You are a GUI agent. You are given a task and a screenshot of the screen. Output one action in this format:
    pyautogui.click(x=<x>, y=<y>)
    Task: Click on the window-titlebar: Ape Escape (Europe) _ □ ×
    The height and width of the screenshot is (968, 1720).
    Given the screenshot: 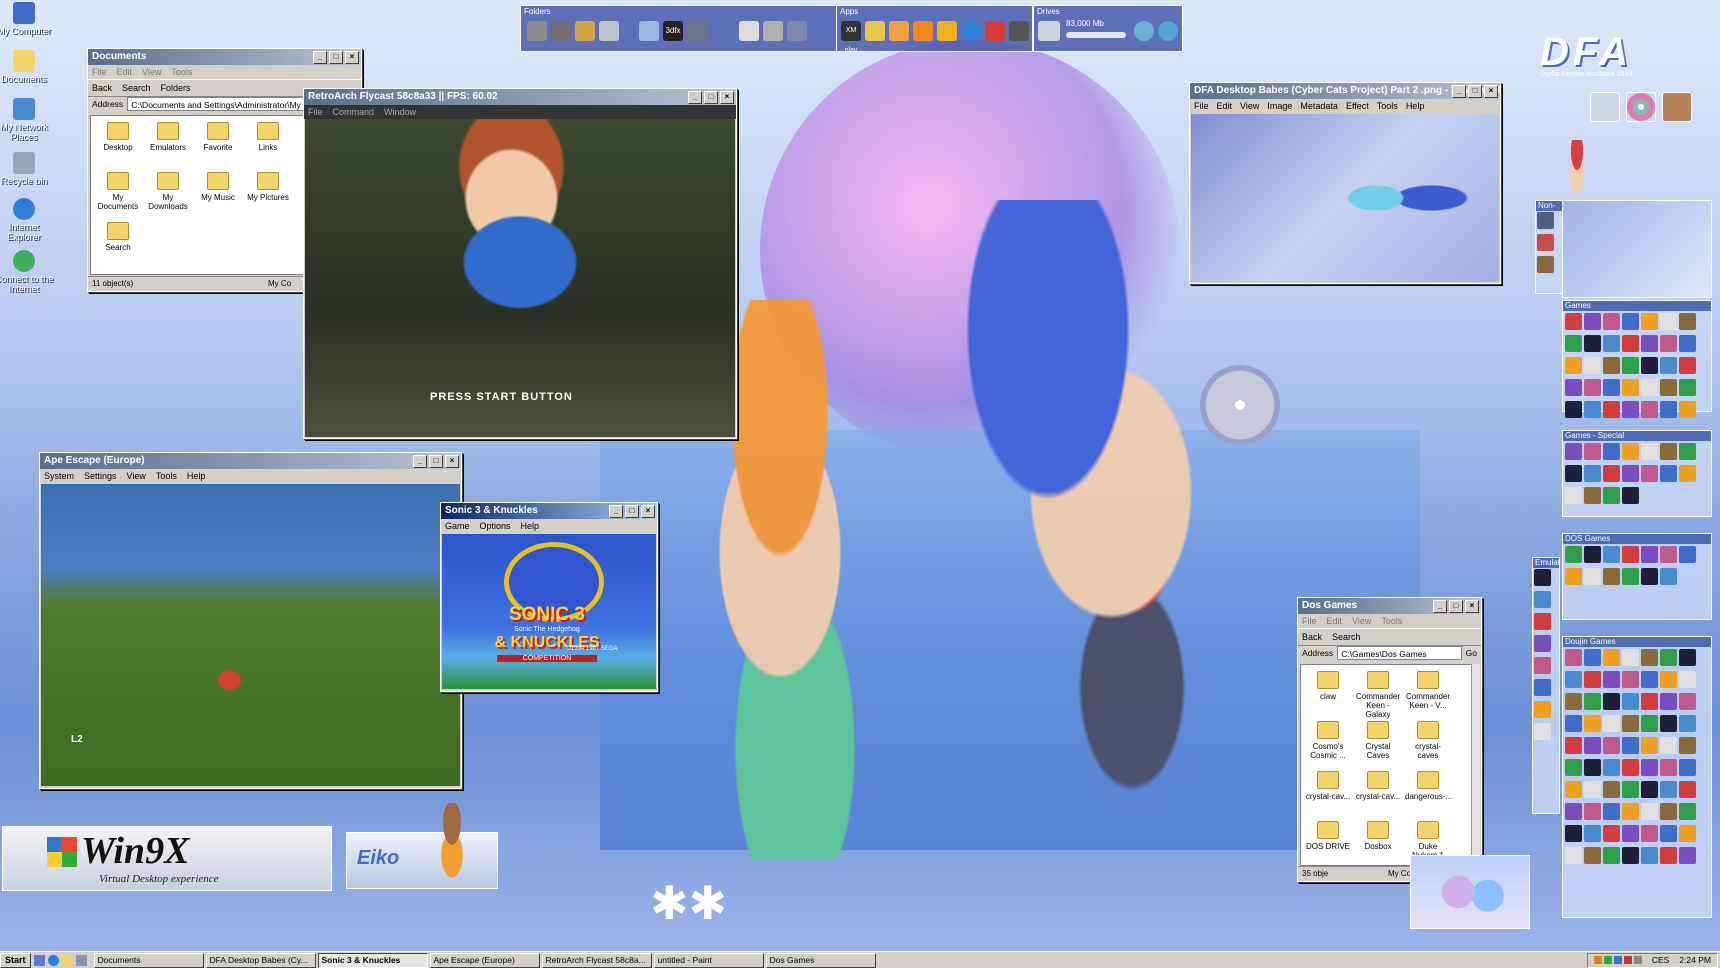 What is the action you would take?
    pyautogui.click(x=250, y=461)
    